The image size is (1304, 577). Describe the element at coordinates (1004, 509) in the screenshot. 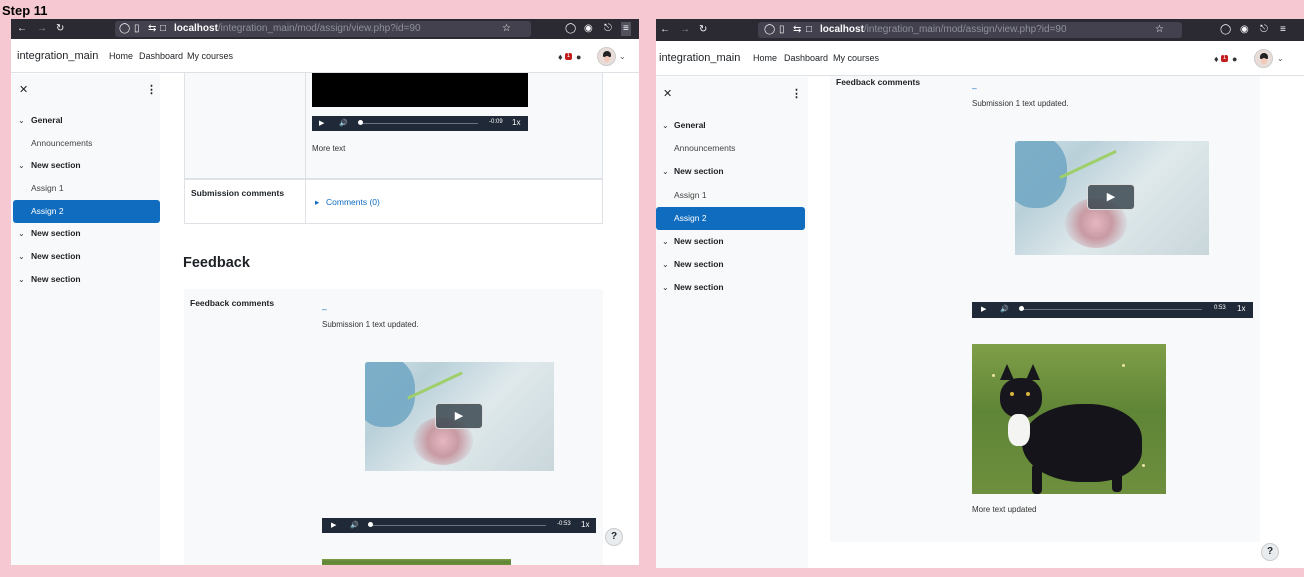

I see `more-text: More text updated` at that location.